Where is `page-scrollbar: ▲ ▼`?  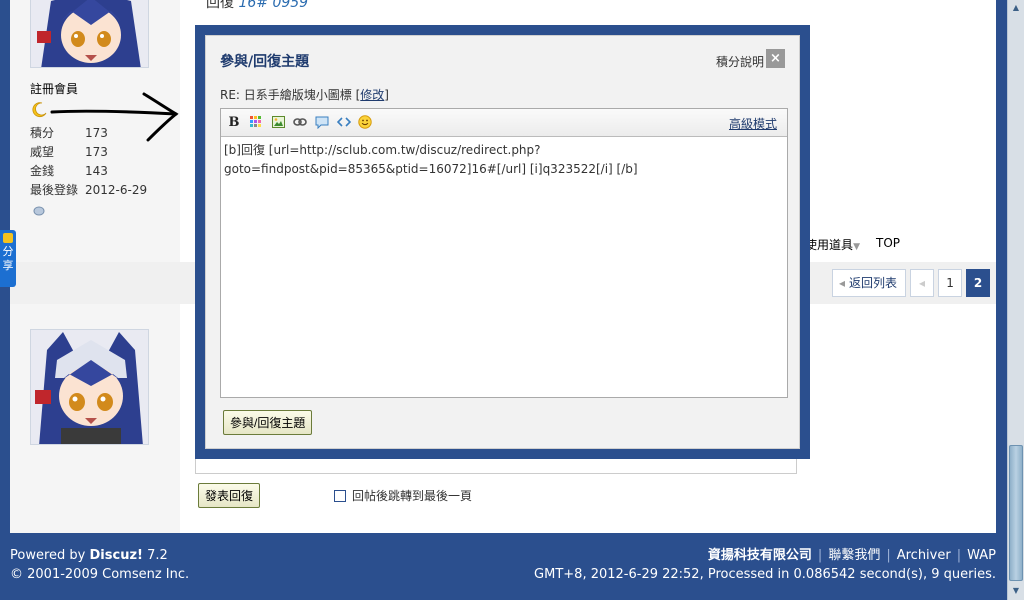
page-scrollbar: ▲ ▼ is located at coordinates (1015, 300).